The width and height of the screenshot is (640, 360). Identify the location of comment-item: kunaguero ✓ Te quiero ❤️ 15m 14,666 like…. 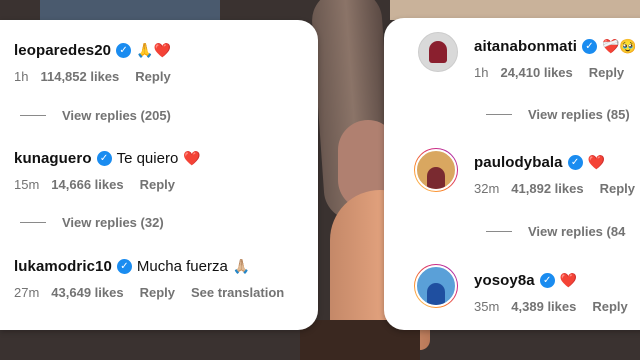
(107, 171).